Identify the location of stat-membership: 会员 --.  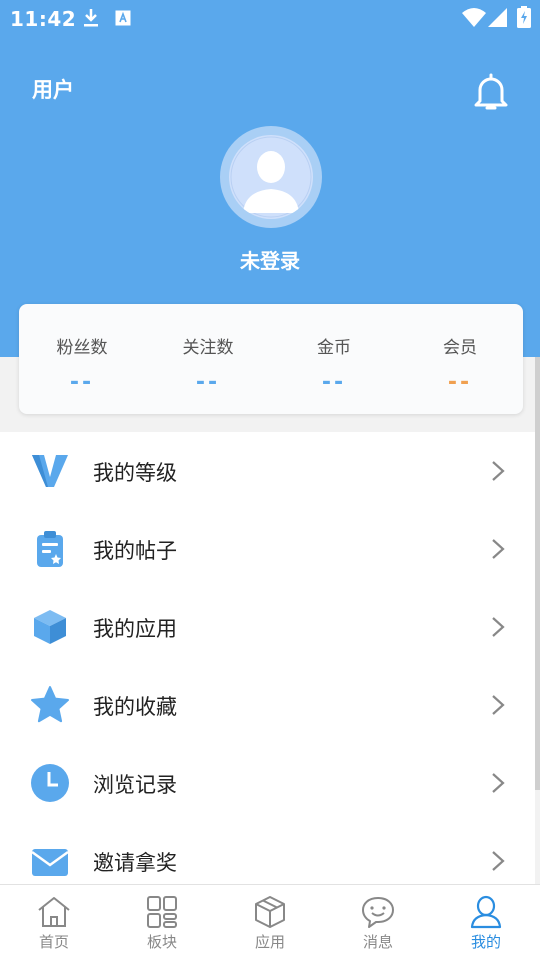
(460, 359).